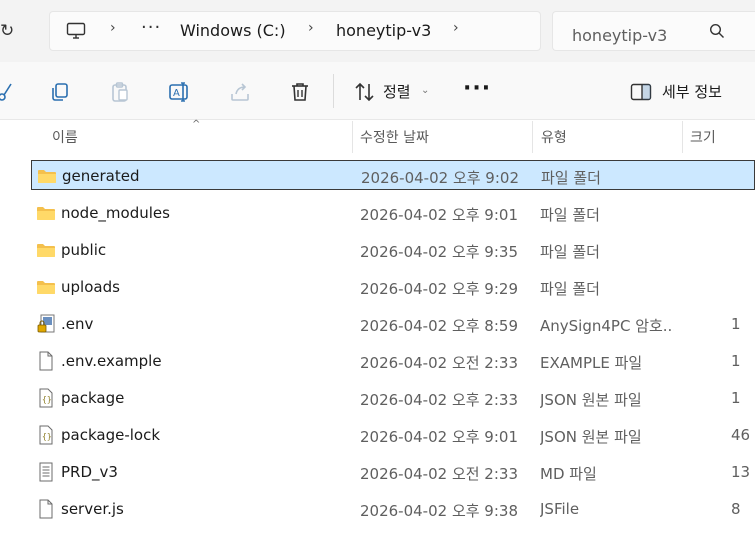  Describe the element at coordinates (60, 92) in the screenshot. I see `copy-icon` at that location.